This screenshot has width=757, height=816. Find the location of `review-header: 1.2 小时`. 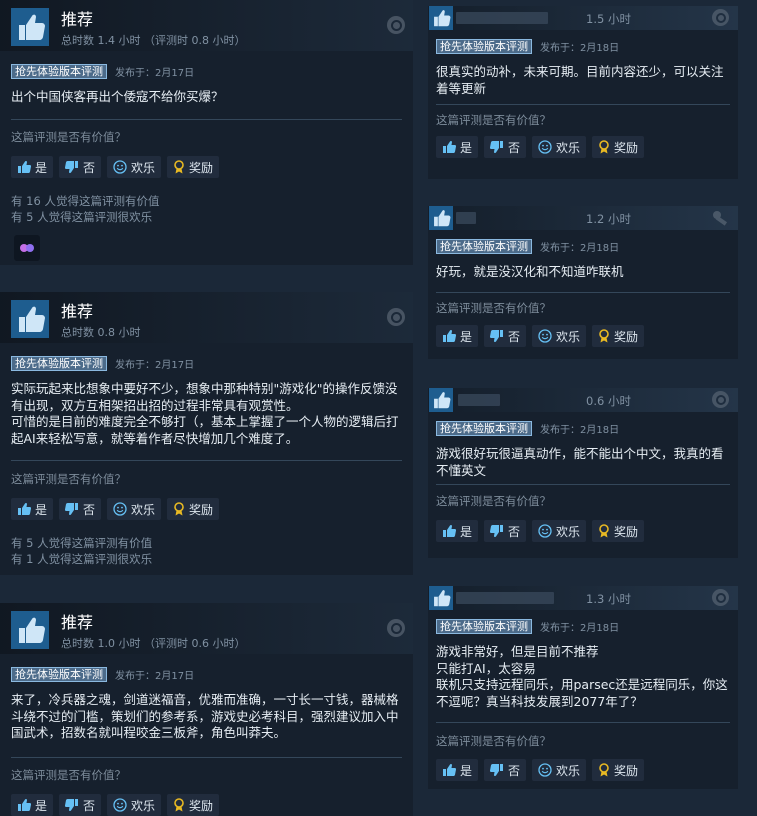

review-header: 1.2 小时 is located at coordinates (583, 218).